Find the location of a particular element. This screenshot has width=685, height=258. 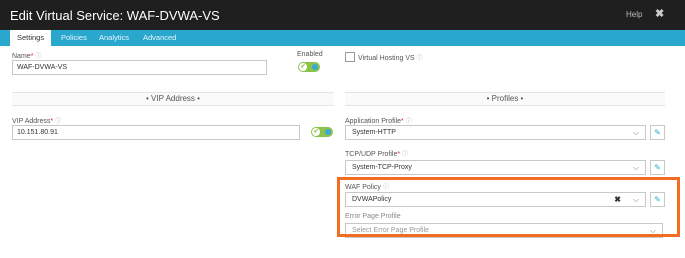

tab-advanced: Advanced is located at coordinates (159, 38).